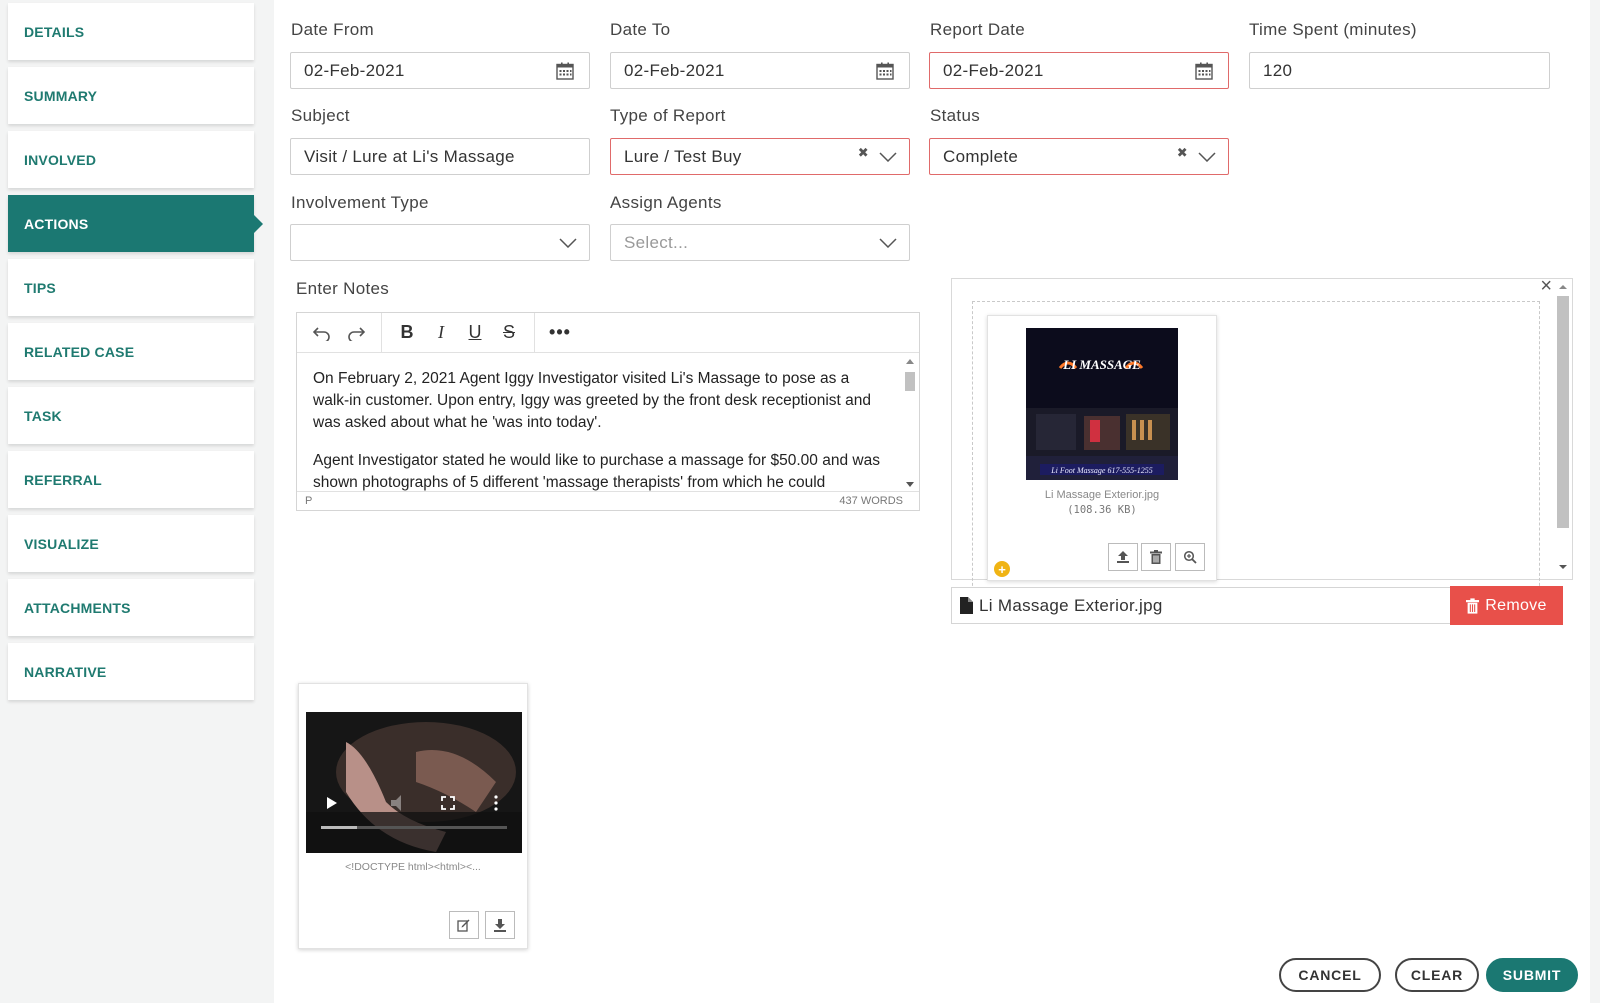 The width and height of the screenshot is (1600, 1003). What do you see at coordinates (440, 242) in the screenshot?
I see `involvement-type-select` at bounding box center [440, 242].